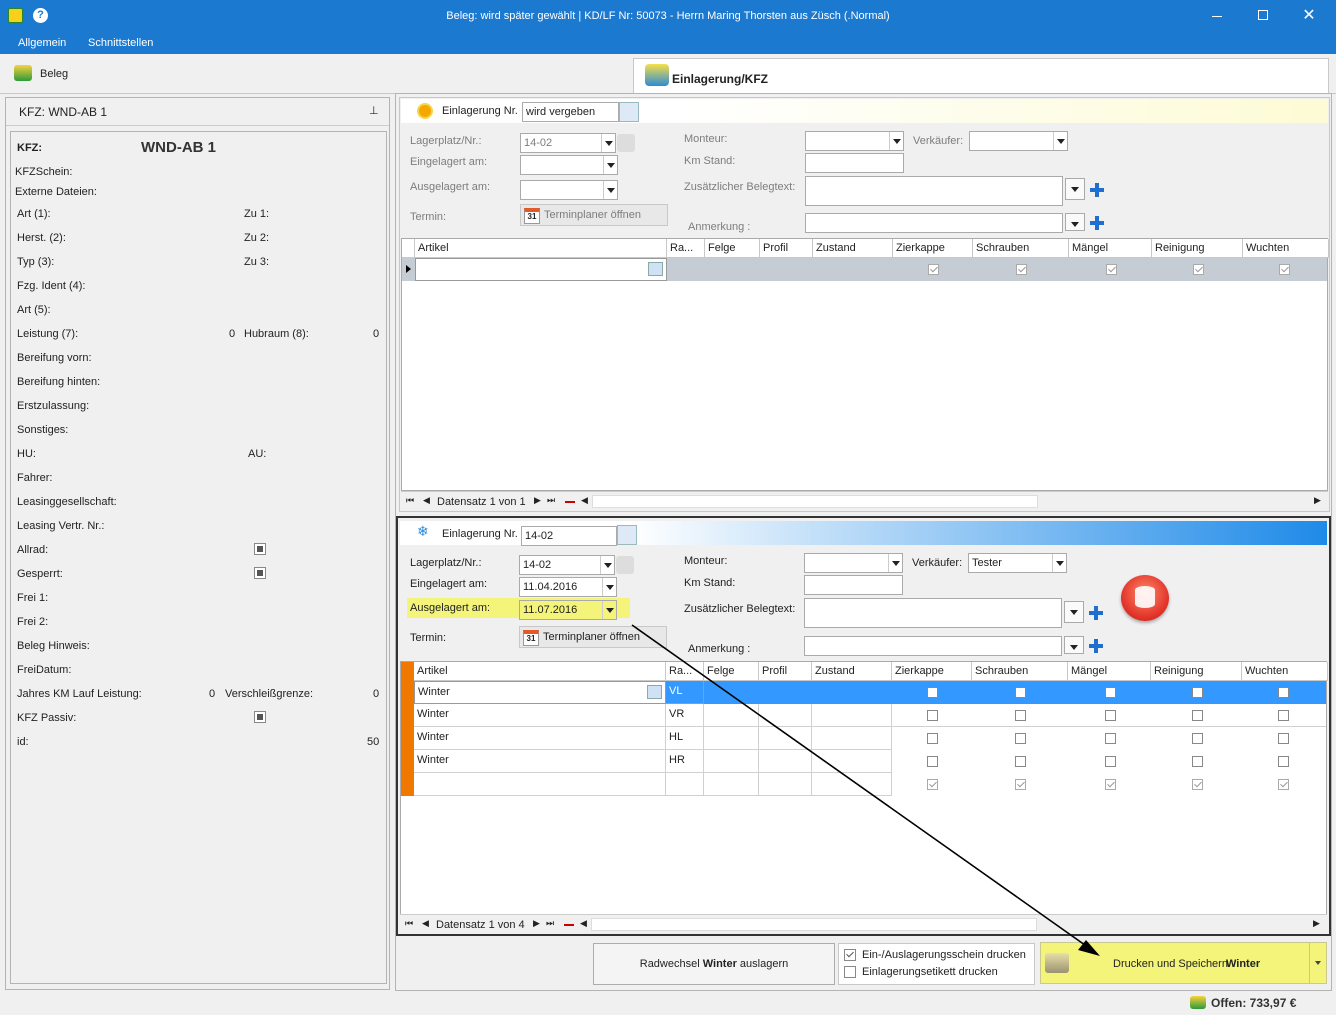  I want to click on prev-record-icon: ◀, so click(425, 923).